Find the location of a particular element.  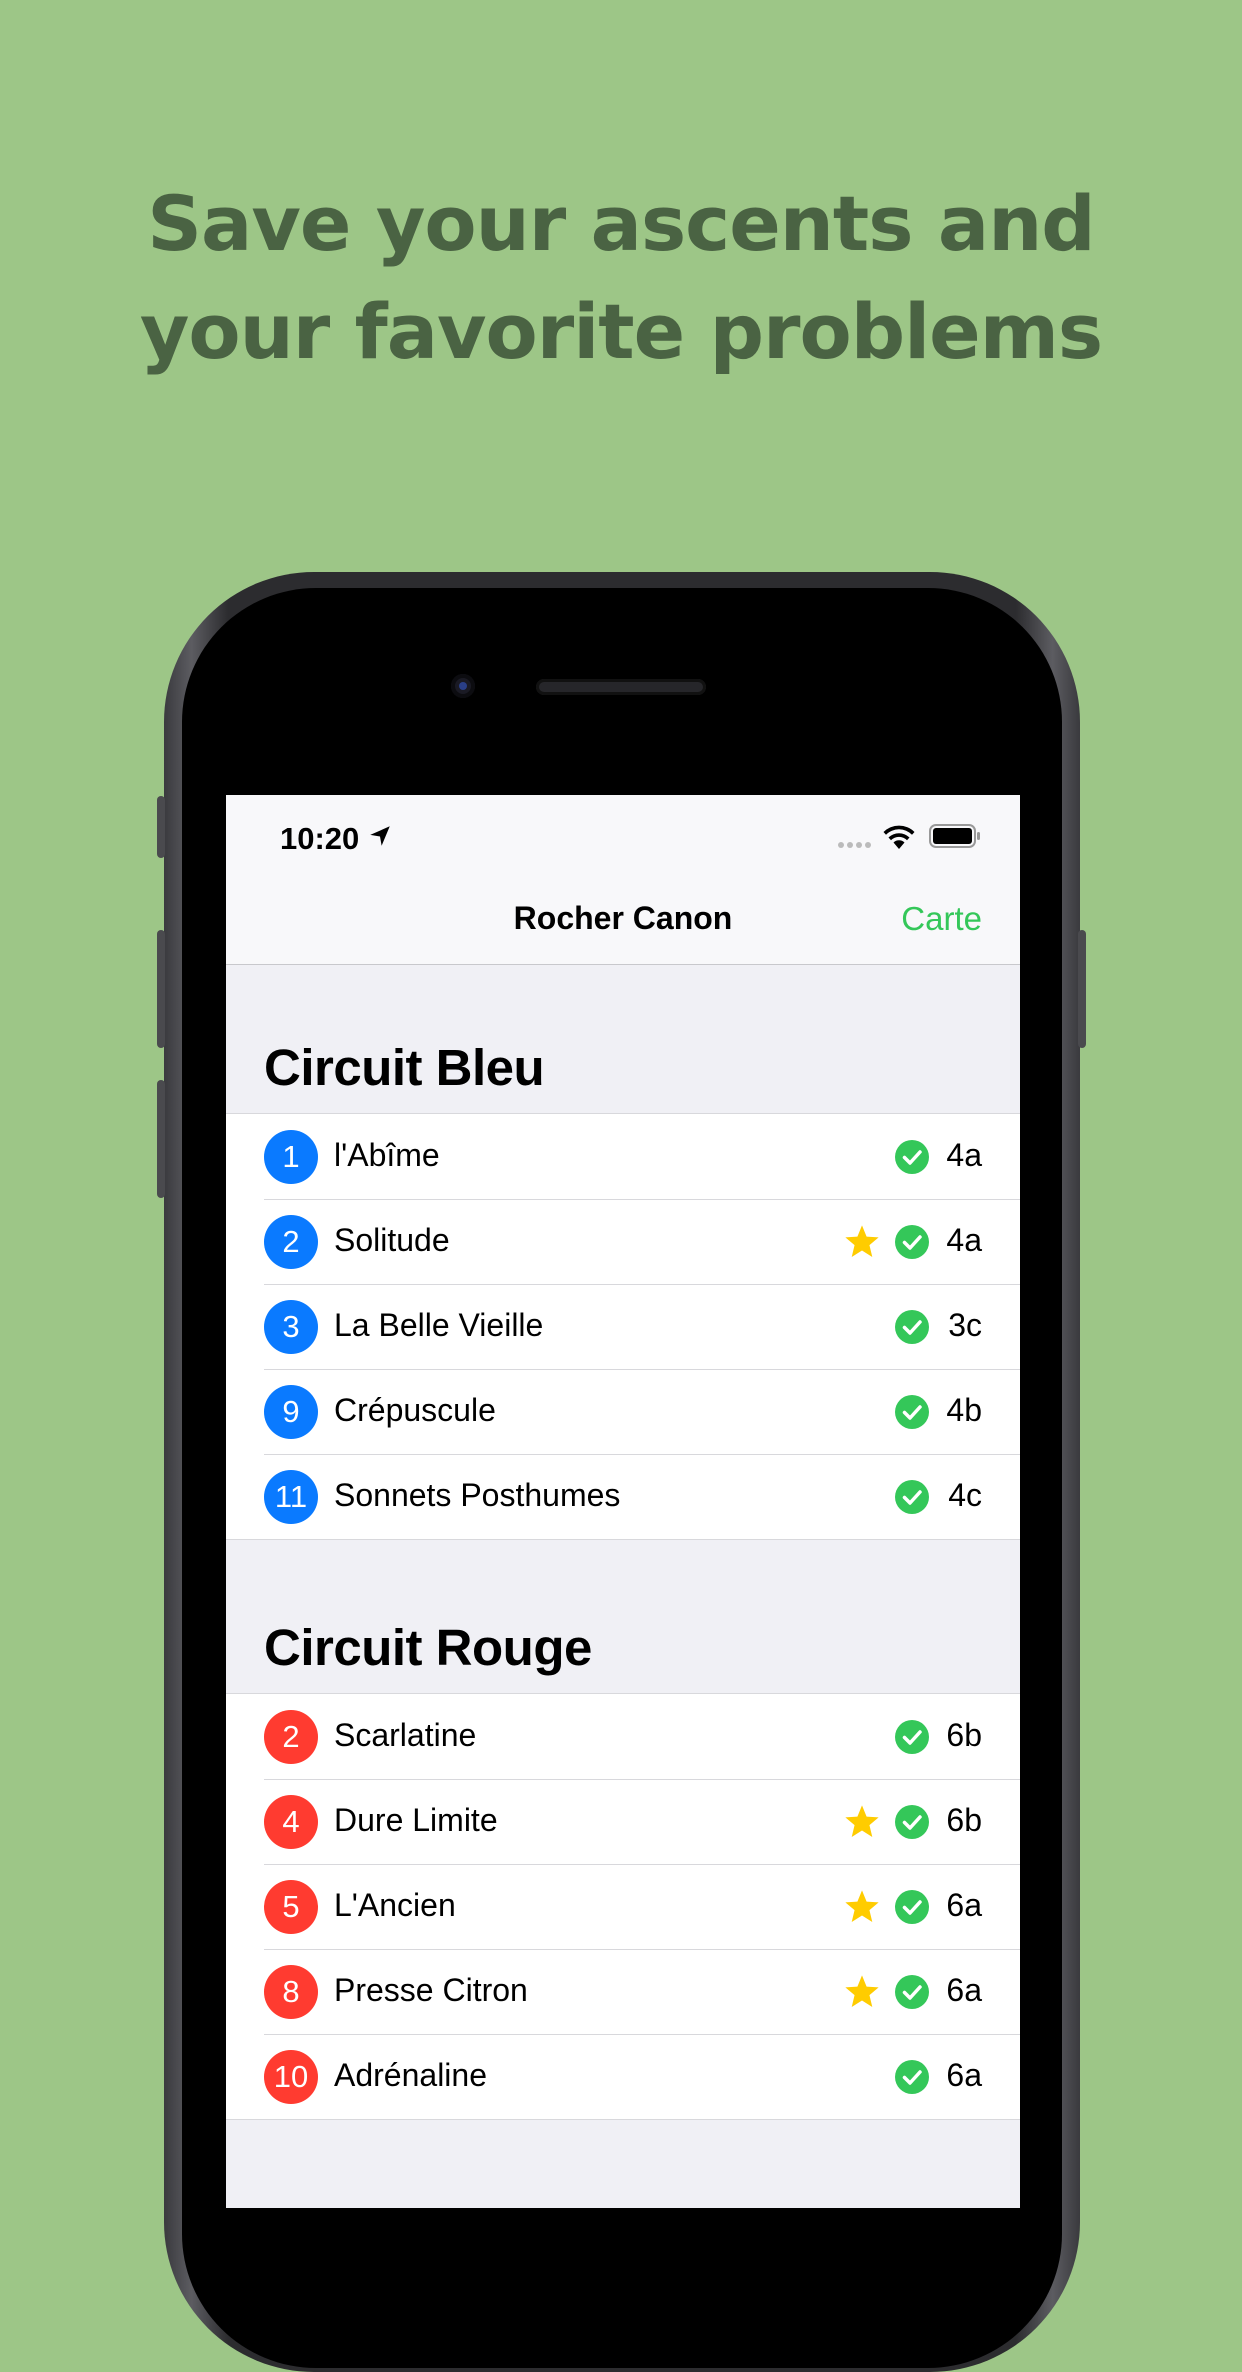

problem-name: L'Ancien is located at coordinates (395, 1905).